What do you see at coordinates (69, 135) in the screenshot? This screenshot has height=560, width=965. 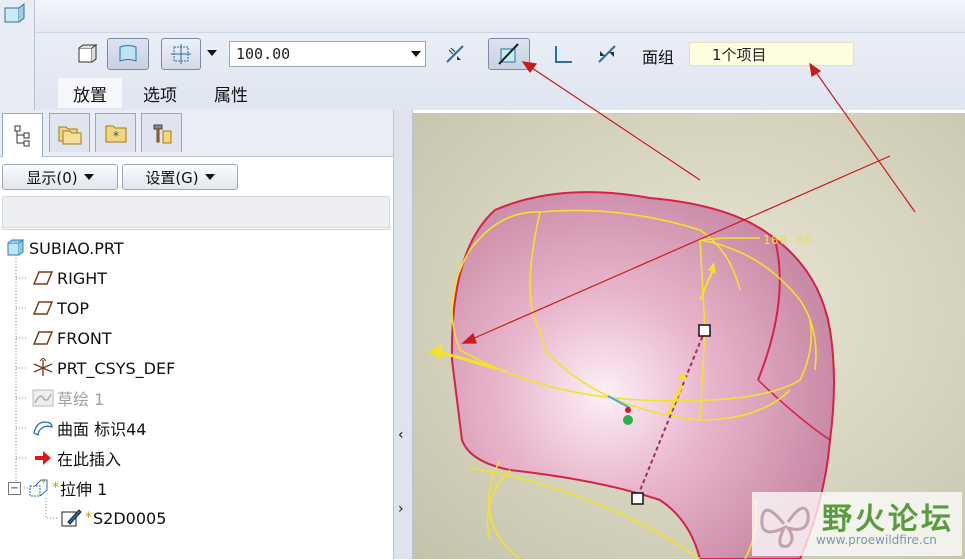 I see `folder-icon` at bounding box center [69, 135].